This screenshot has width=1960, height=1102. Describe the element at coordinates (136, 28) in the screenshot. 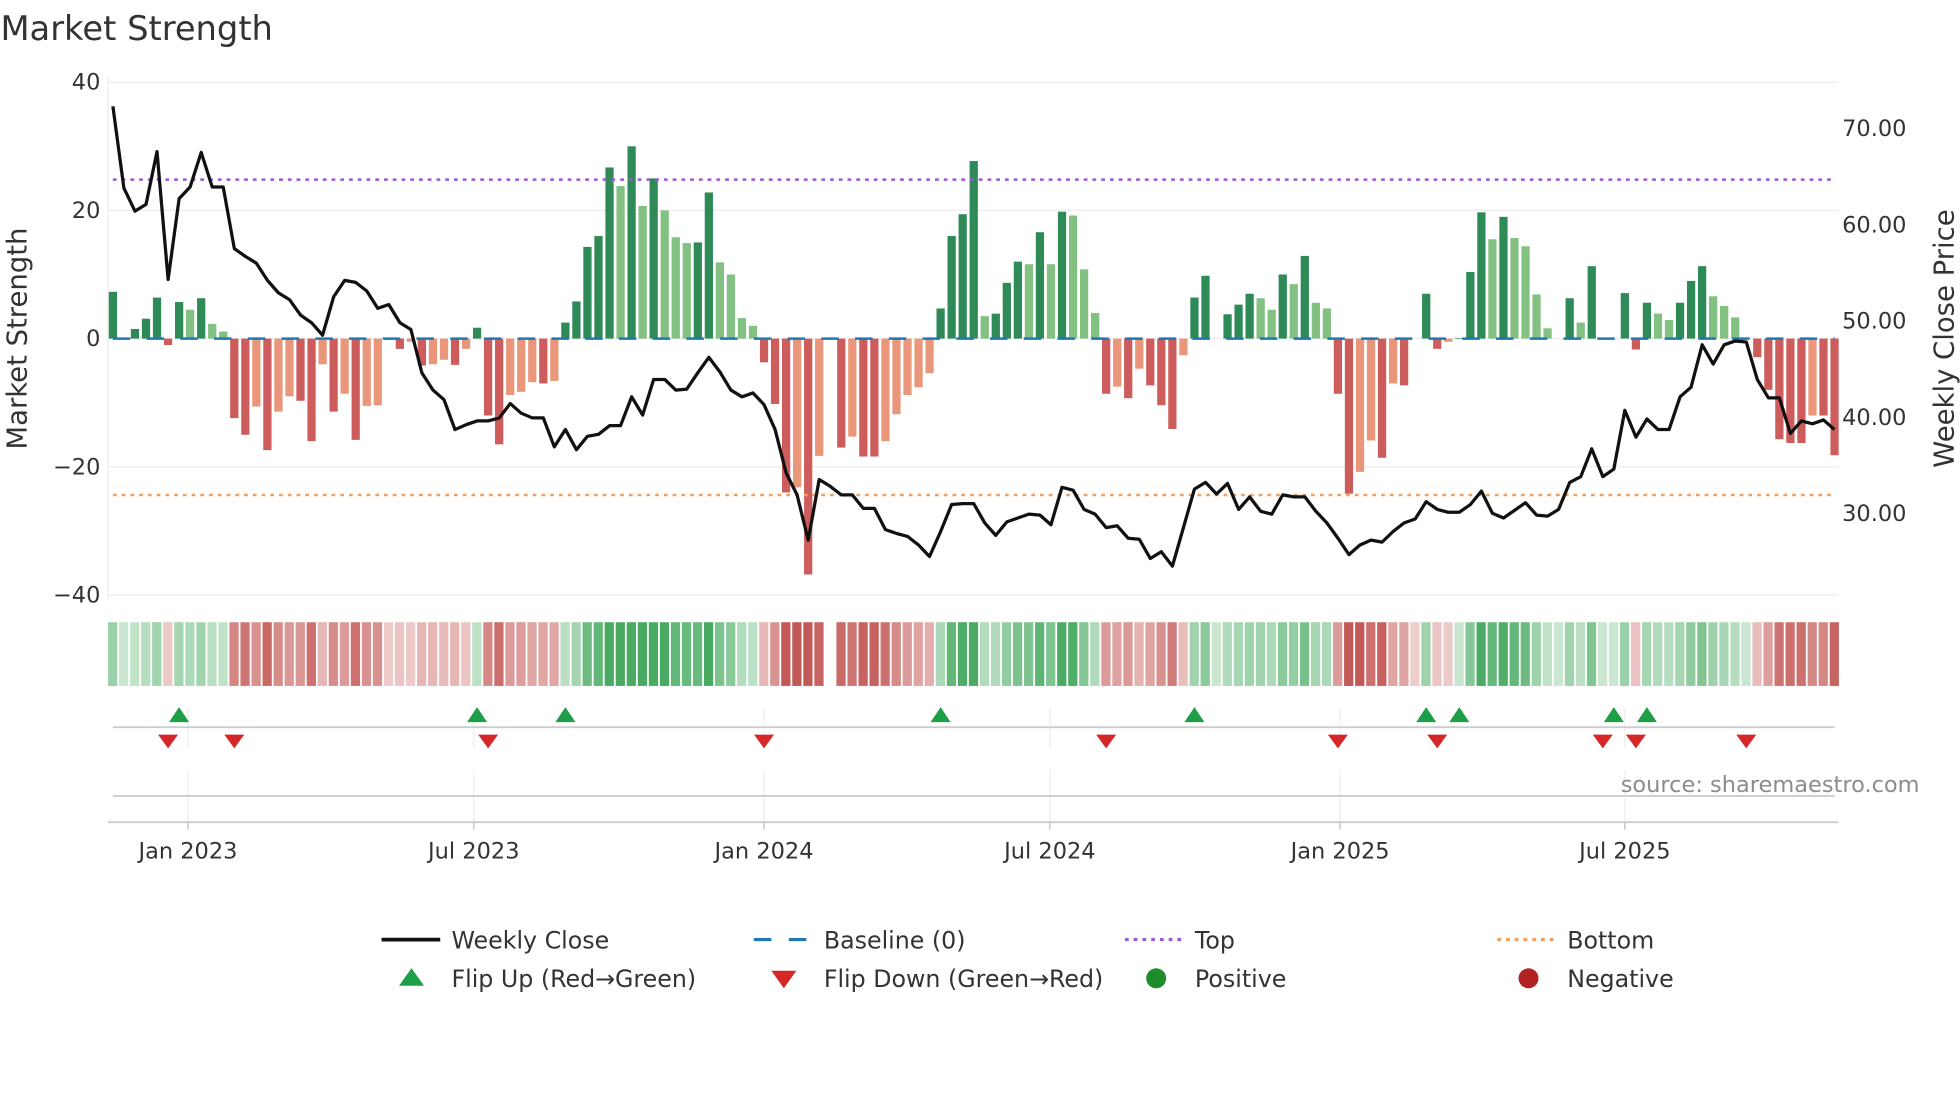

I see `chart-title: Market Strength` at that location.